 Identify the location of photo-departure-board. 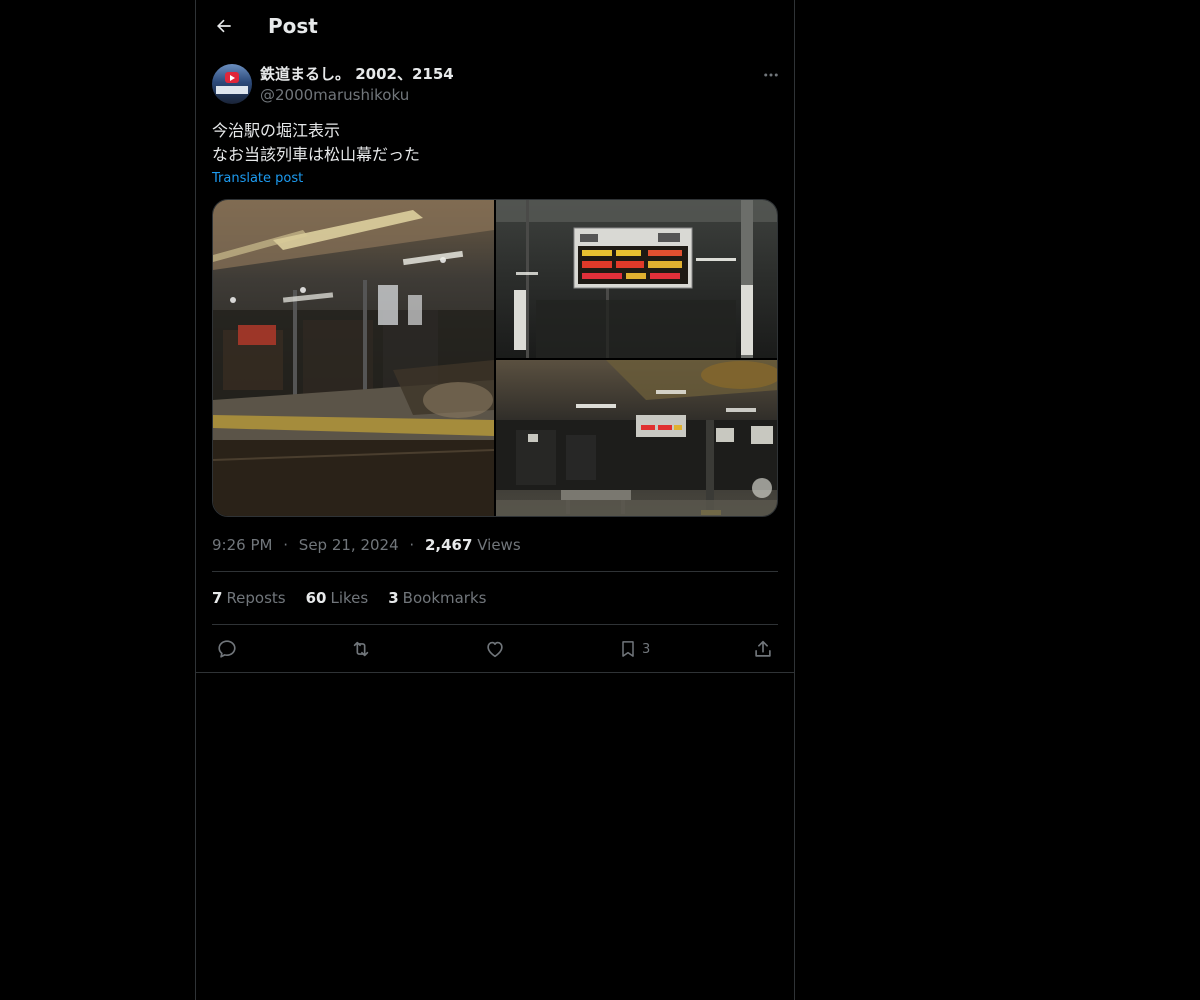
(636, 279).